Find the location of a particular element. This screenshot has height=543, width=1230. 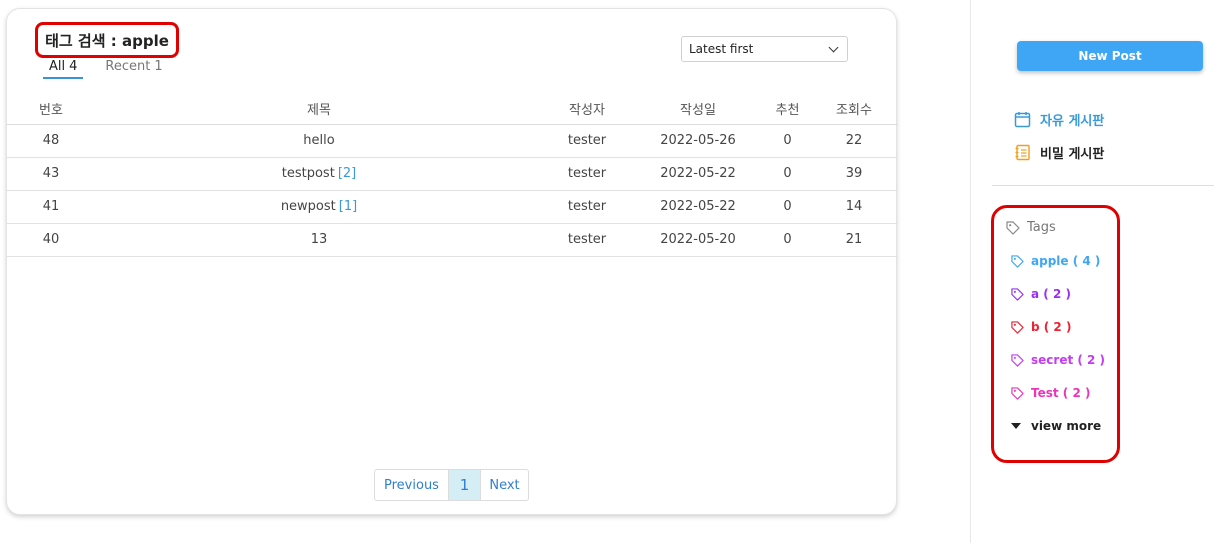

post-view-count: 21 is located at coordinates (854, 240).